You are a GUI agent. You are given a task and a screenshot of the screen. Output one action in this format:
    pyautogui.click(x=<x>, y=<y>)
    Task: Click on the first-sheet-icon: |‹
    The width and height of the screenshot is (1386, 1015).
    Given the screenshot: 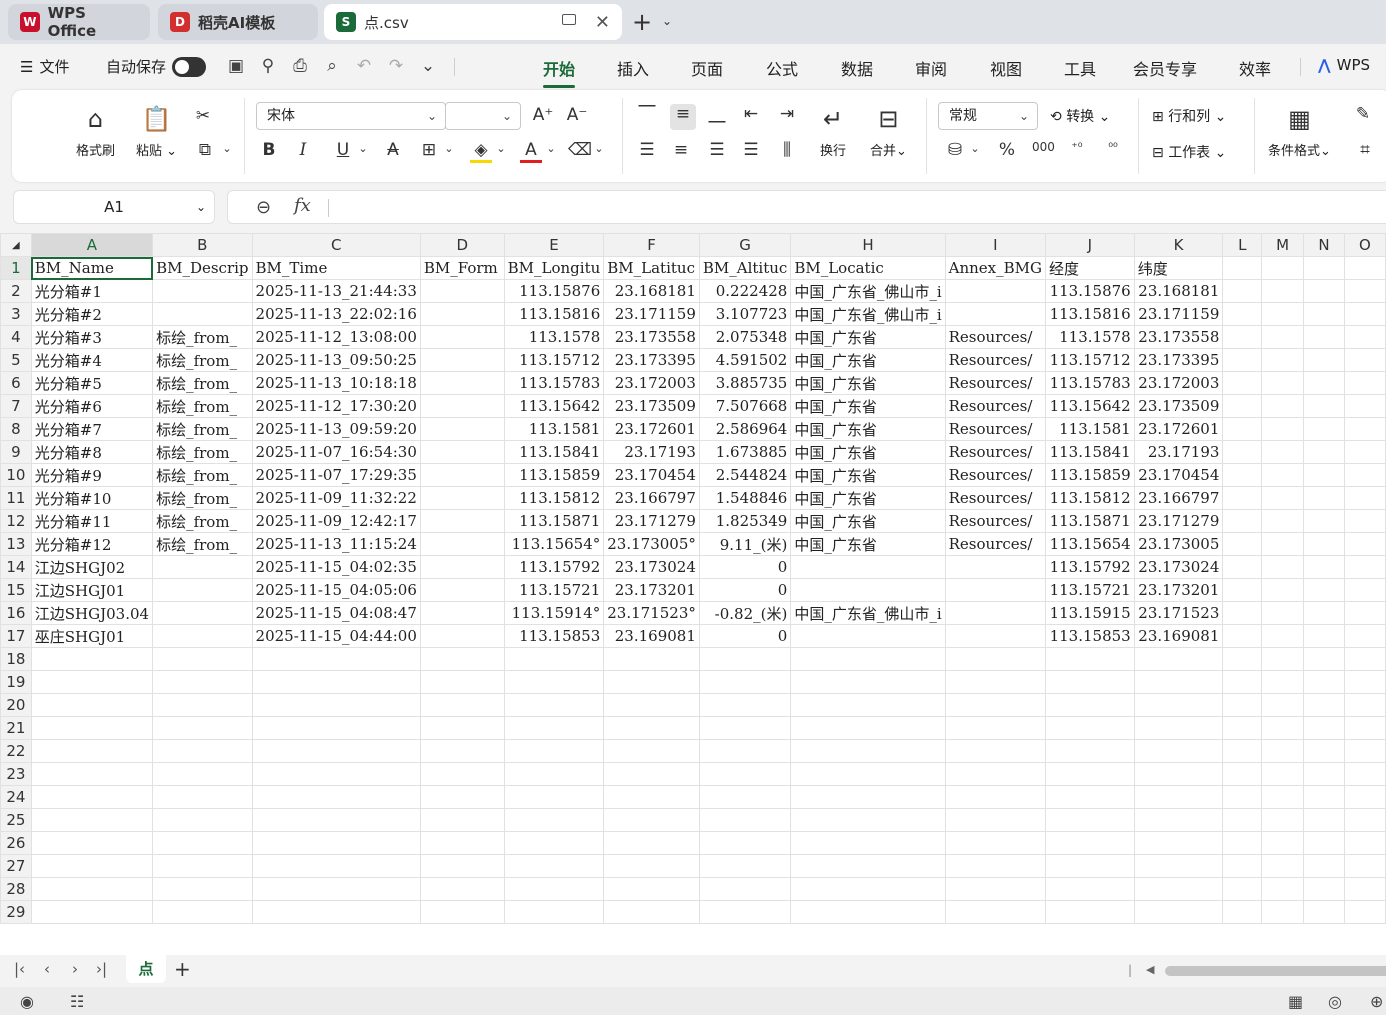 What is the action you would take?
    pyautogui.click(x=19, y=969)
    